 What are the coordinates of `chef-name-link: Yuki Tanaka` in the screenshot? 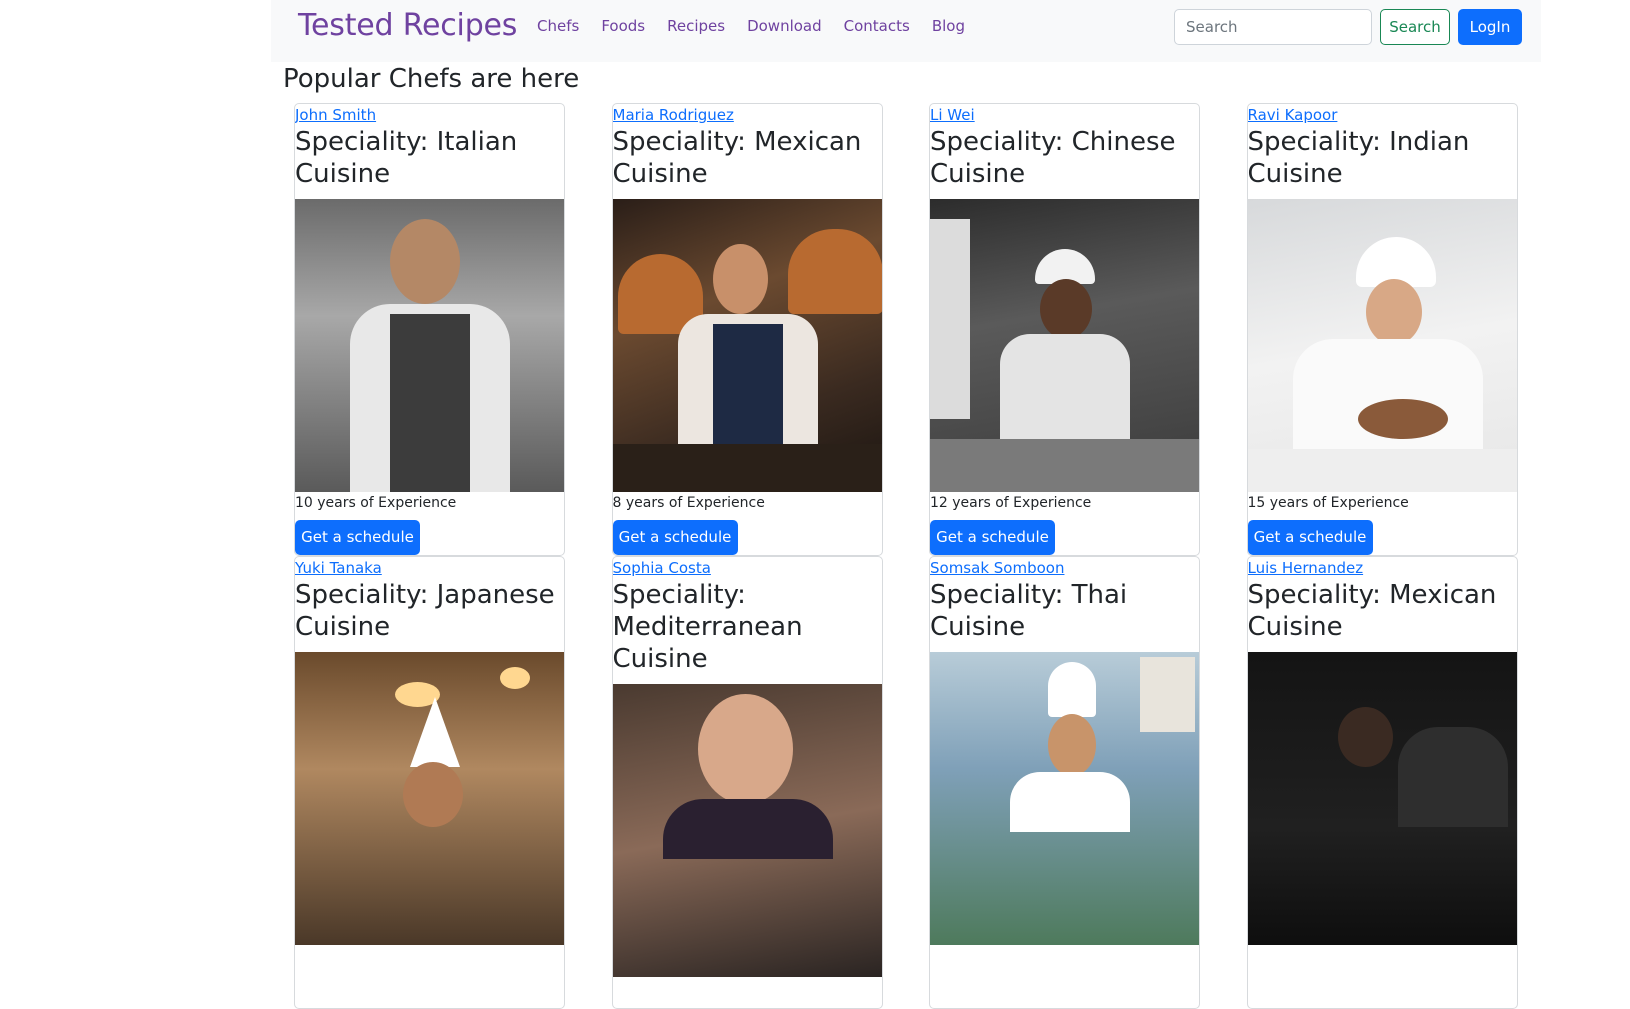 It's located at (429, 568).